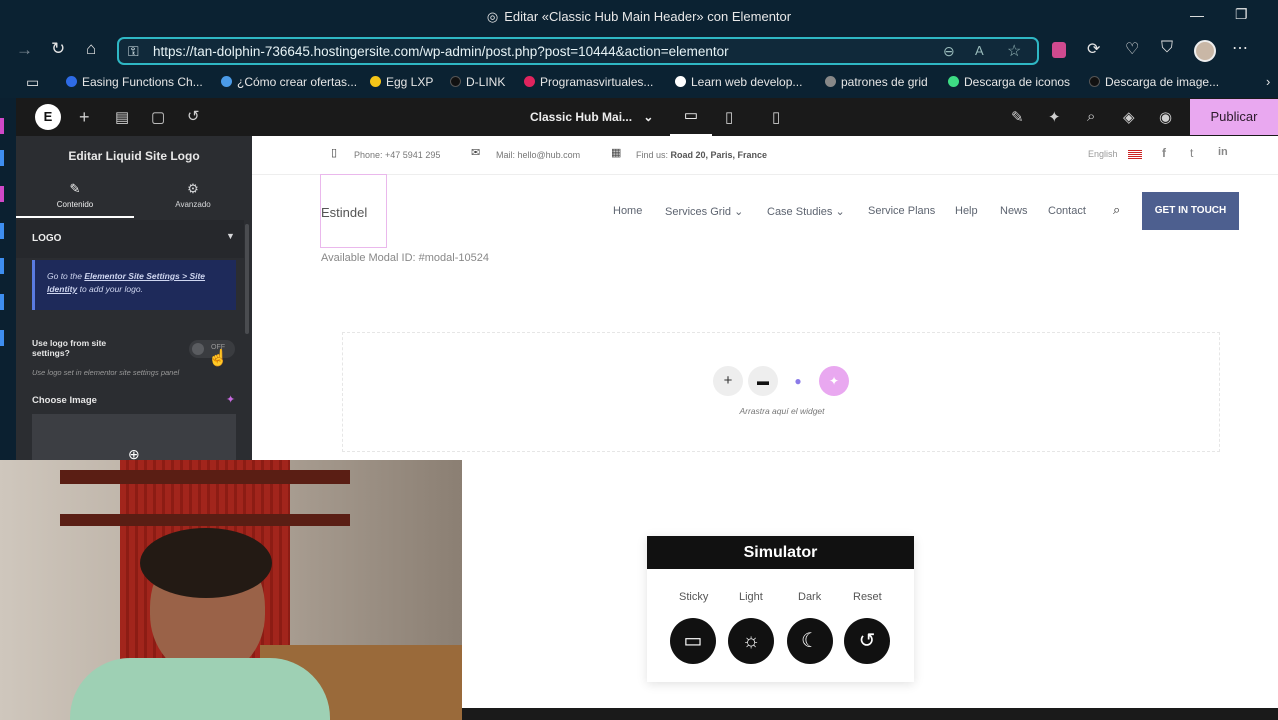  I want to click on chevron-down-icon: ⌄, so click(648, 117).